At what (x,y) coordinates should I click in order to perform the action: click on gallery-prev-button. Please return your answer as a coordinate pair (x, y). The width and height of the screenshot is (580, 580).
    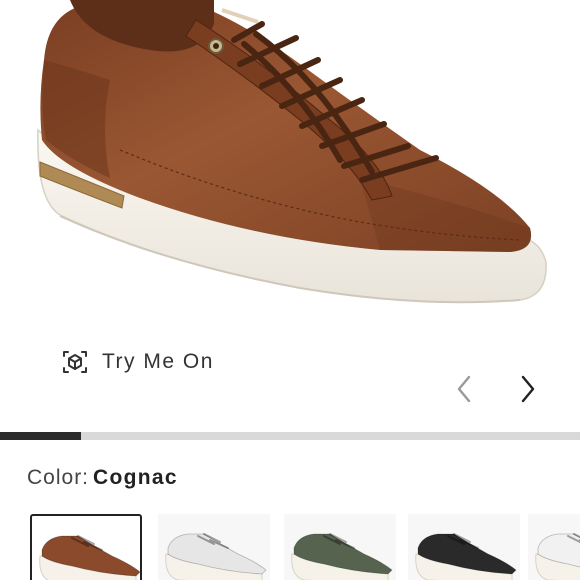
    Looking at the image, I should click on (464, 389).